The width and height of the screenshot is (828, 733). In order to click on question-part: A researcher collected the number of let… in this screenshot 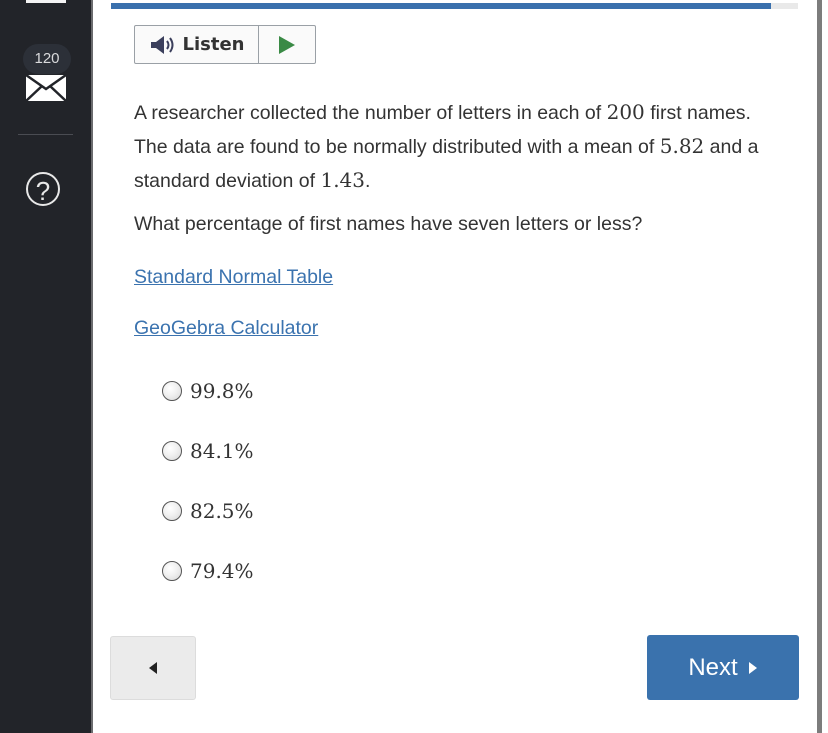, I will do `click(370, 113)`.